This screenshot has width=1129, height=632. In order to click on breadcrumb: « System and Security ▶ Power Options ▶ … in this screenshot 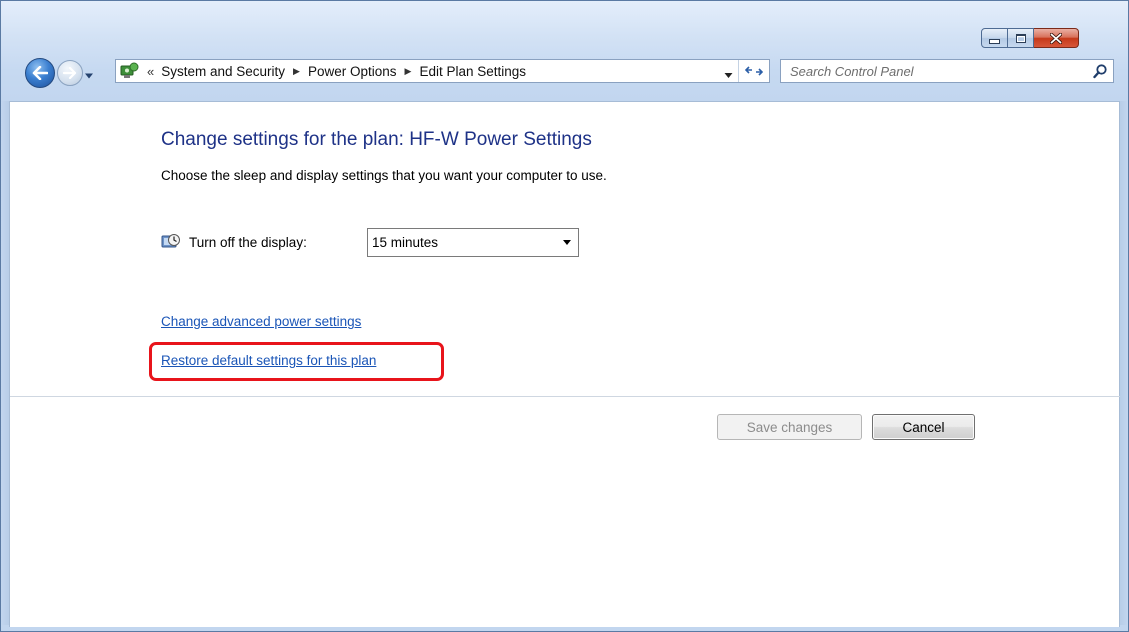, I will do `click(337, 71)`.